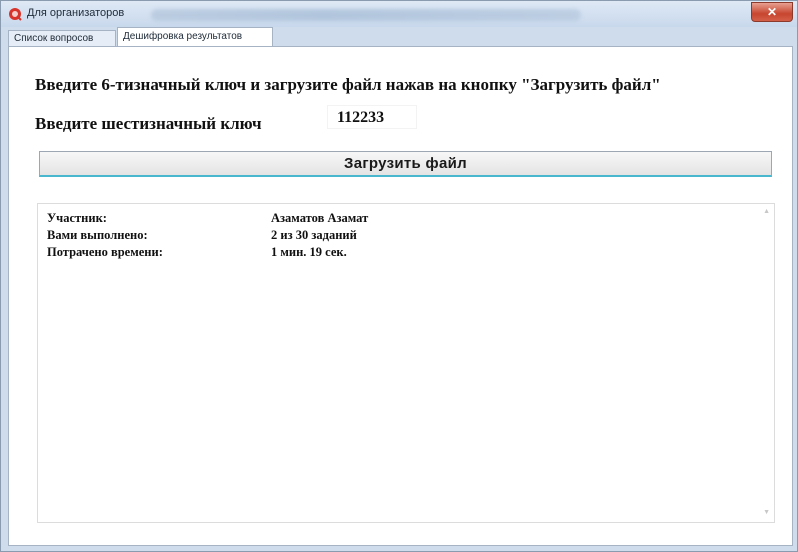  I want to click on tab-results-decryption: Дешифровка результатов, so click(195, 37).